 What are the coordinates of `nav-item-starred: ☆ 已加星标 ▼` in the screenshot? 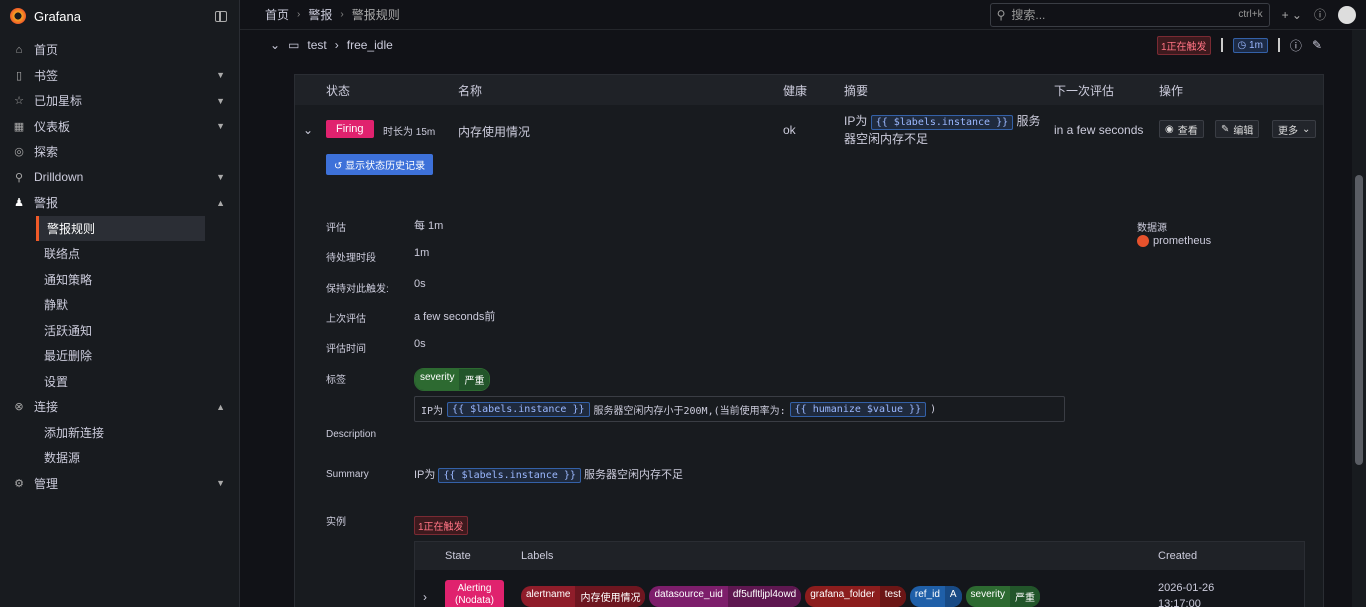 It's located at (119, 101).